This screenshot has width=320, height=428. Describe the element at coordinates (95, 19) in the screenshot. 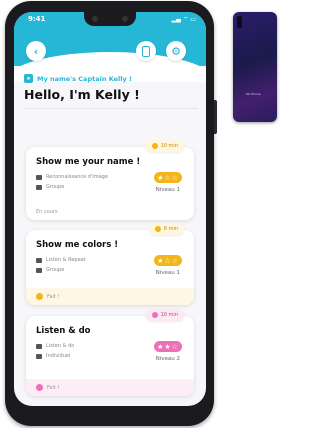

I see `front-camera-icon` at that location.